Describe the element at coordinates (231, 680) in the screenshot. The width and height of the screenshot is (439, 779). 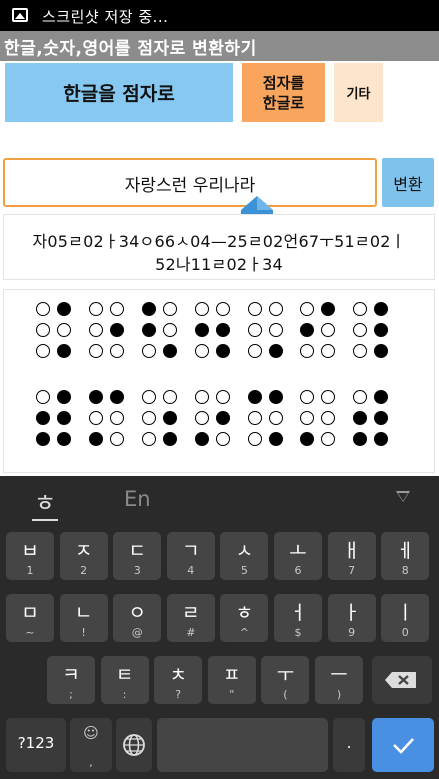
I see `key: ㅍ "` at that location.